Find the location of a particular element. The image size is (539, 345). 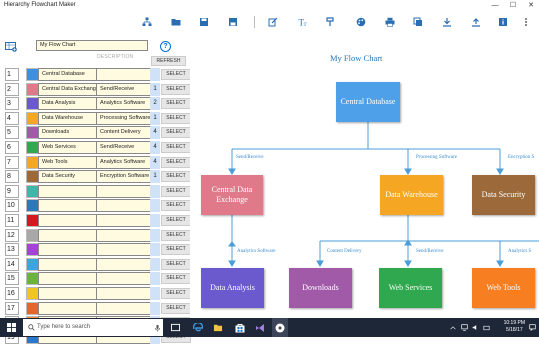

store-icon is located at coordinates (240, 327).